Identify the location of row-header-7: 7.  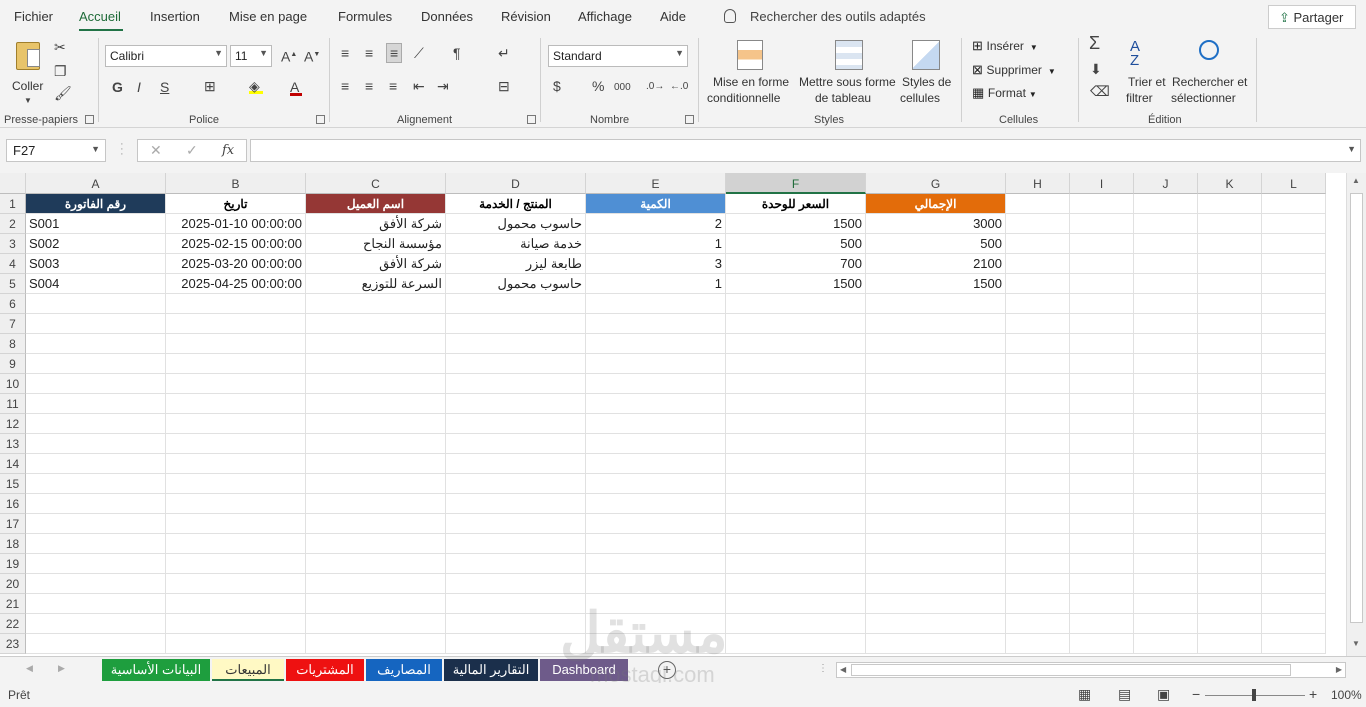
(13, 324).